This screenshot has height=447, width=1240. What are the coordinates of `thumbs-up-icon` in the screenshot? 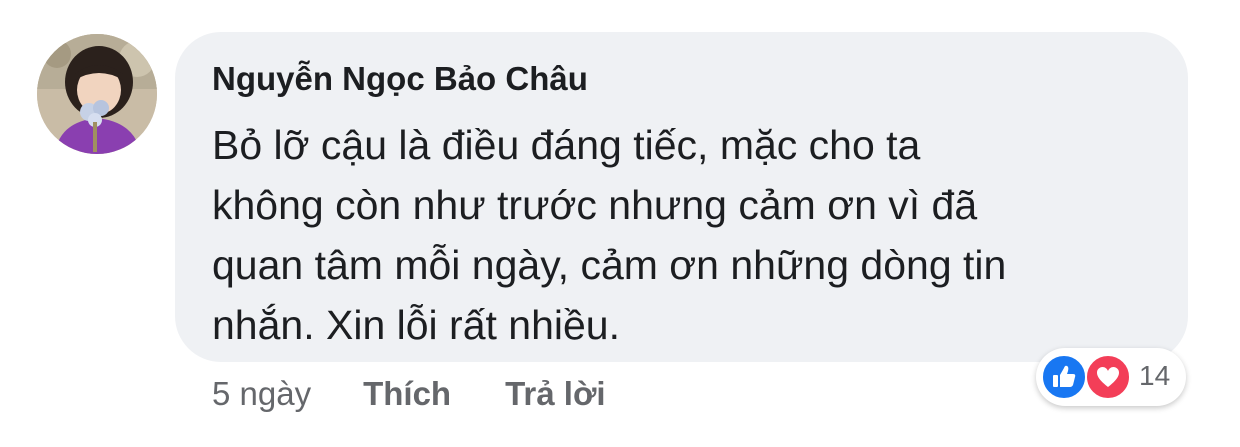 It's located at (1064, 377).